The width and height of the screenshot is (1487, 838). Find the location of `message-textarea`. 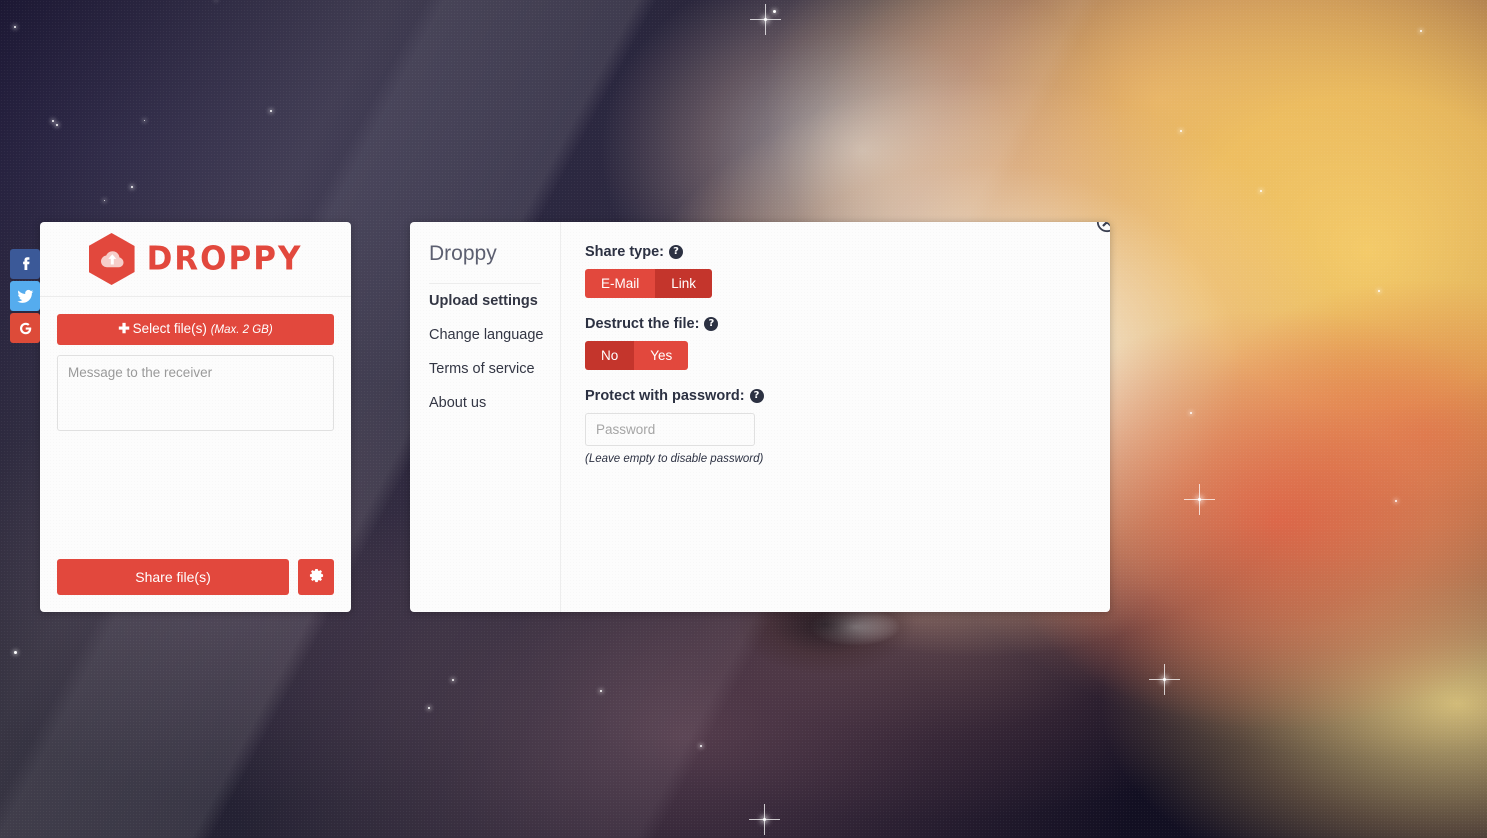

message-textarea is located at coordinates (195, 392).